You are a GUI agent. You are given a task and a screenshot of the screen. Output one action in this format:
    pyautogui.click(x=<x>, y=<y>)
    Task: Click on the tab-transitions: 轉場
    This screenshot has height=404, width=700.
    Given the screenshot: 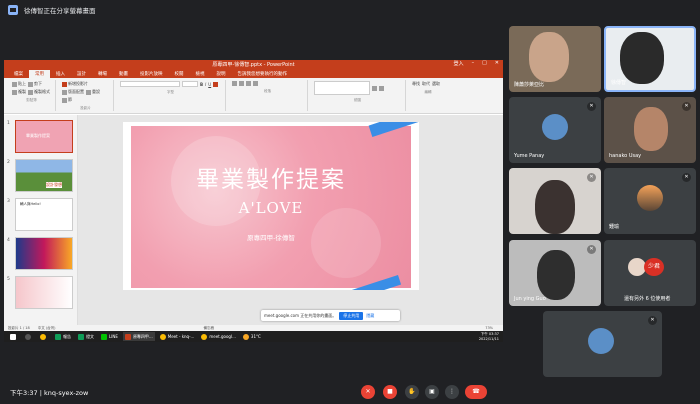 What is the action you would take?
    pyautogui.click(x=102, y=74)
    